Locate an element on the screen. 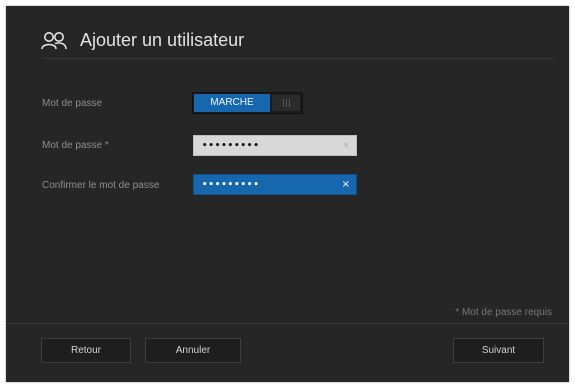 The width and height of the screenshot is (575, 388). password-input: ••••••••• × is located at coordinates (275, 145).